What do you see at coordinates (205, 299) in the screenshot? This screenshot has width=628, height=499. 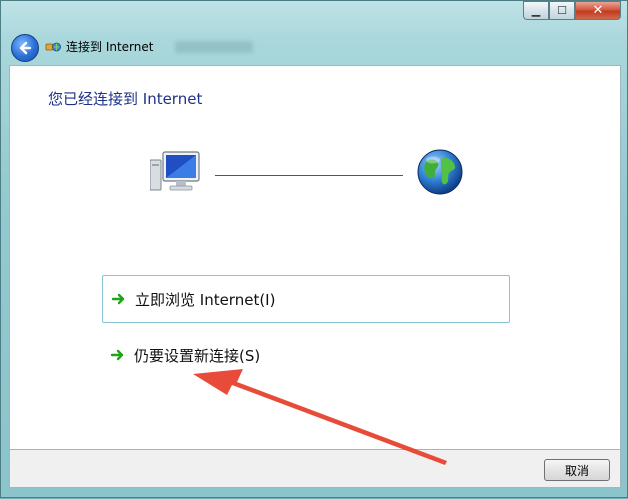 I see `browse-internet-label: 立即浏览 Internet(I)` at bounding box center [205, 299].